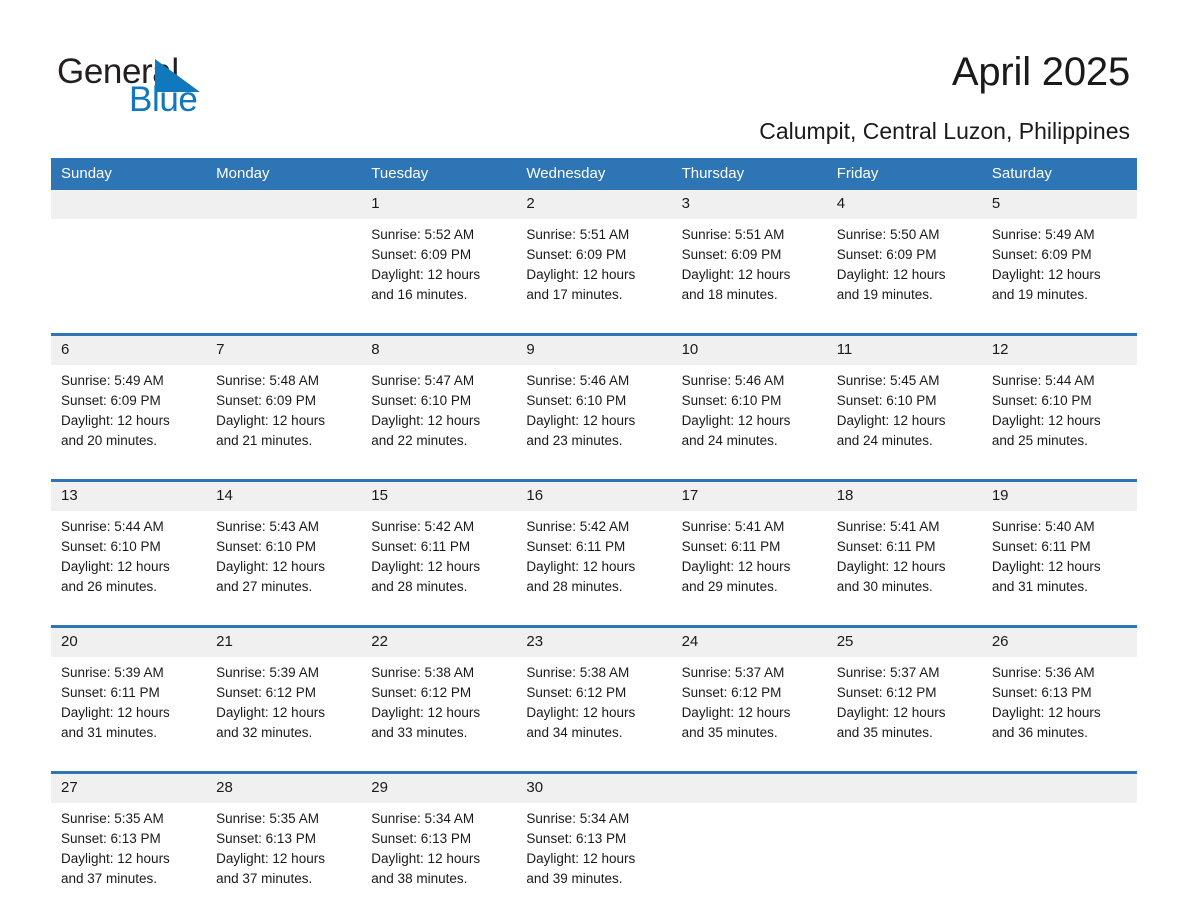 This screenshot has height=918, width=1188. Describe the element at coordinates (729, 294) in the screenshot. I see `daylight-text-line2: and 18 minutes.` at that location.